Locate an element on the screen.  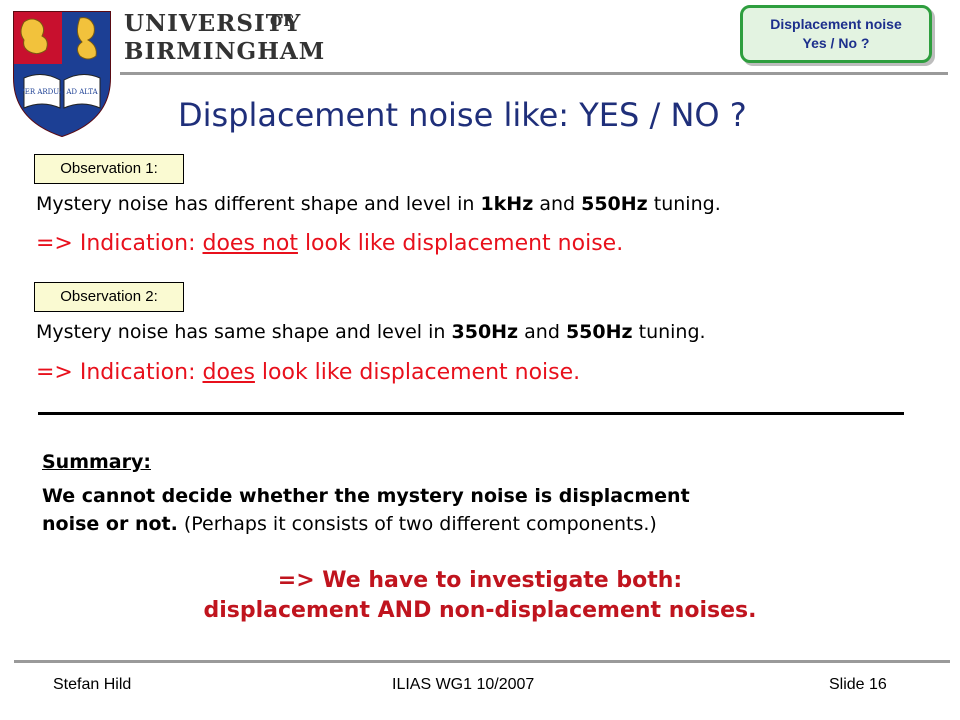
summary-heading: Summary: is located at coordinates (96, 462).